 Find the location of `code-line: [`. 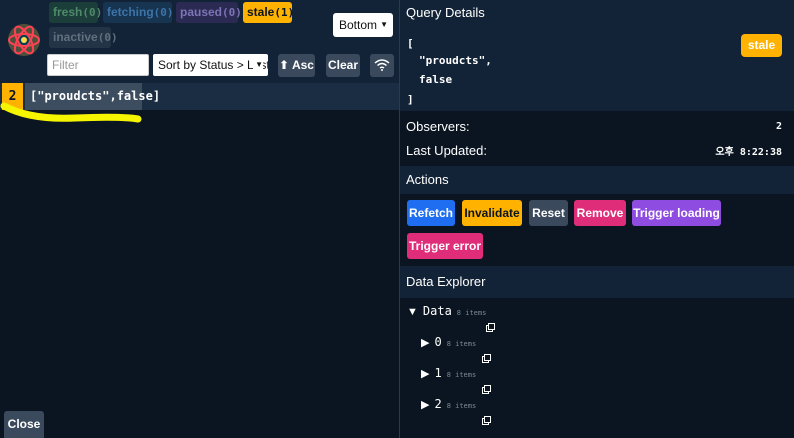

code-line: [ is located at coordinates (410, 43).